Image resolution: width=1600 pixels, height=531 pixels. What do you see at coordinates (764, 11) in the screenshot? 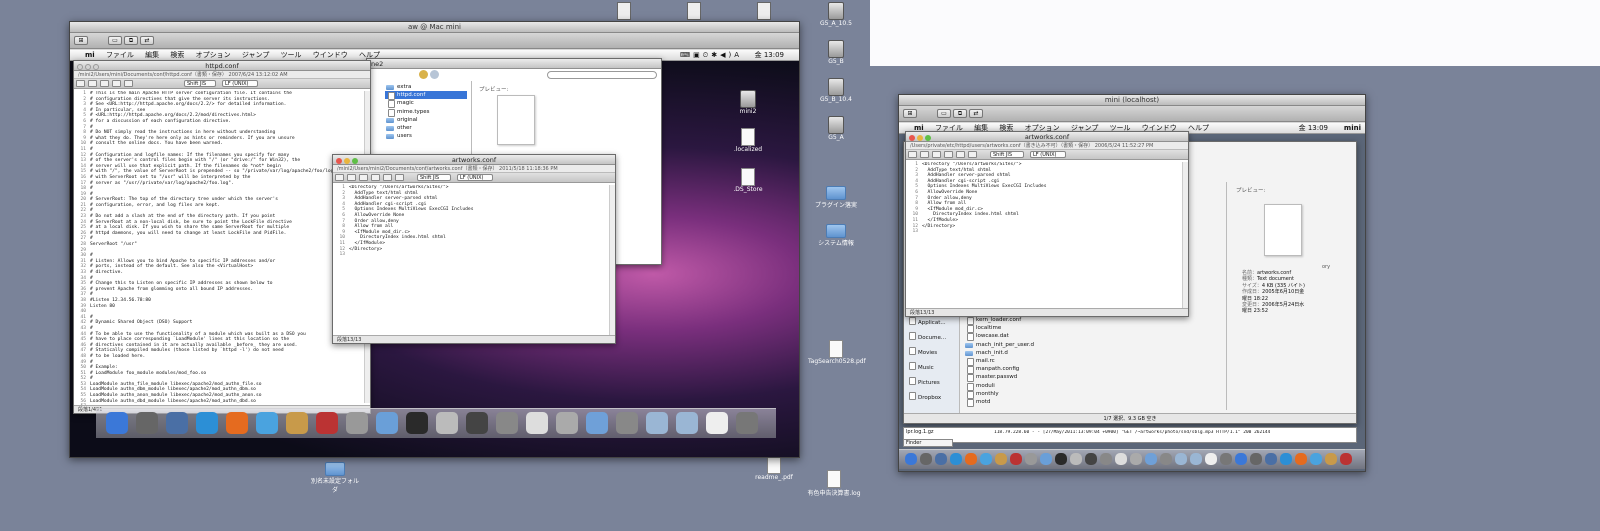
I see `desktop-doc-icon` at bounding box center [764, 11].